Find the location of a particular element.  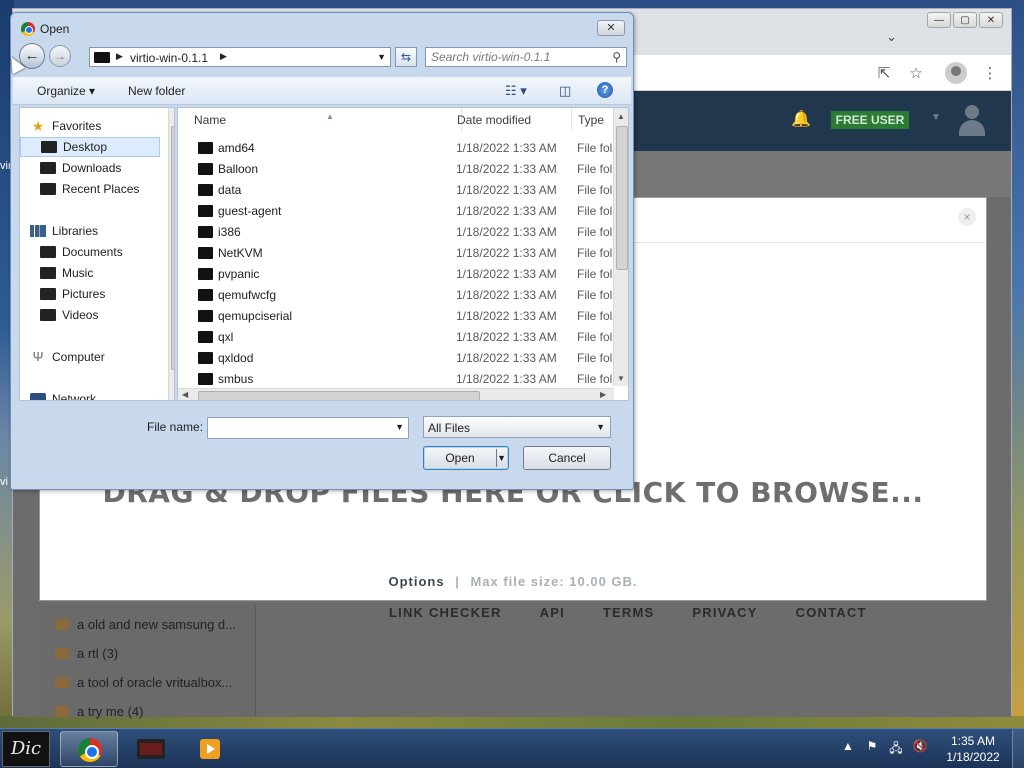

file-list-vertical-scrollbar: ▲ ▼ is located at coordinates (620, 247).